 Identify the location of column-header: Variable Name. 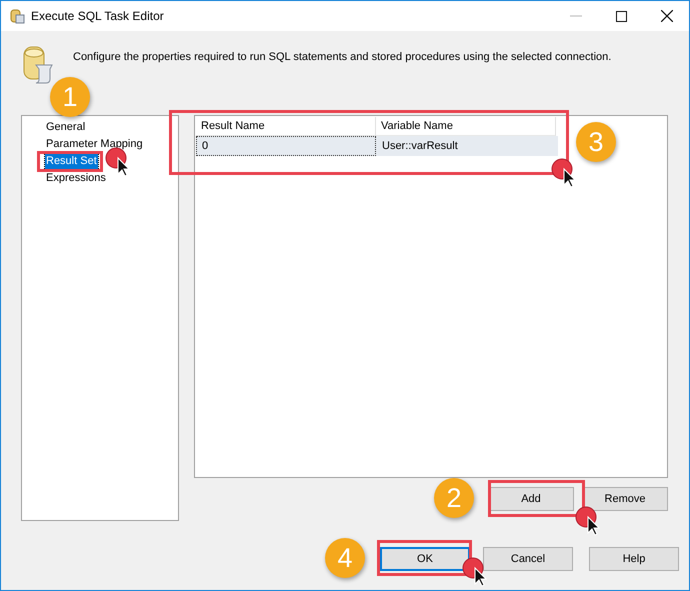
(466, 126).